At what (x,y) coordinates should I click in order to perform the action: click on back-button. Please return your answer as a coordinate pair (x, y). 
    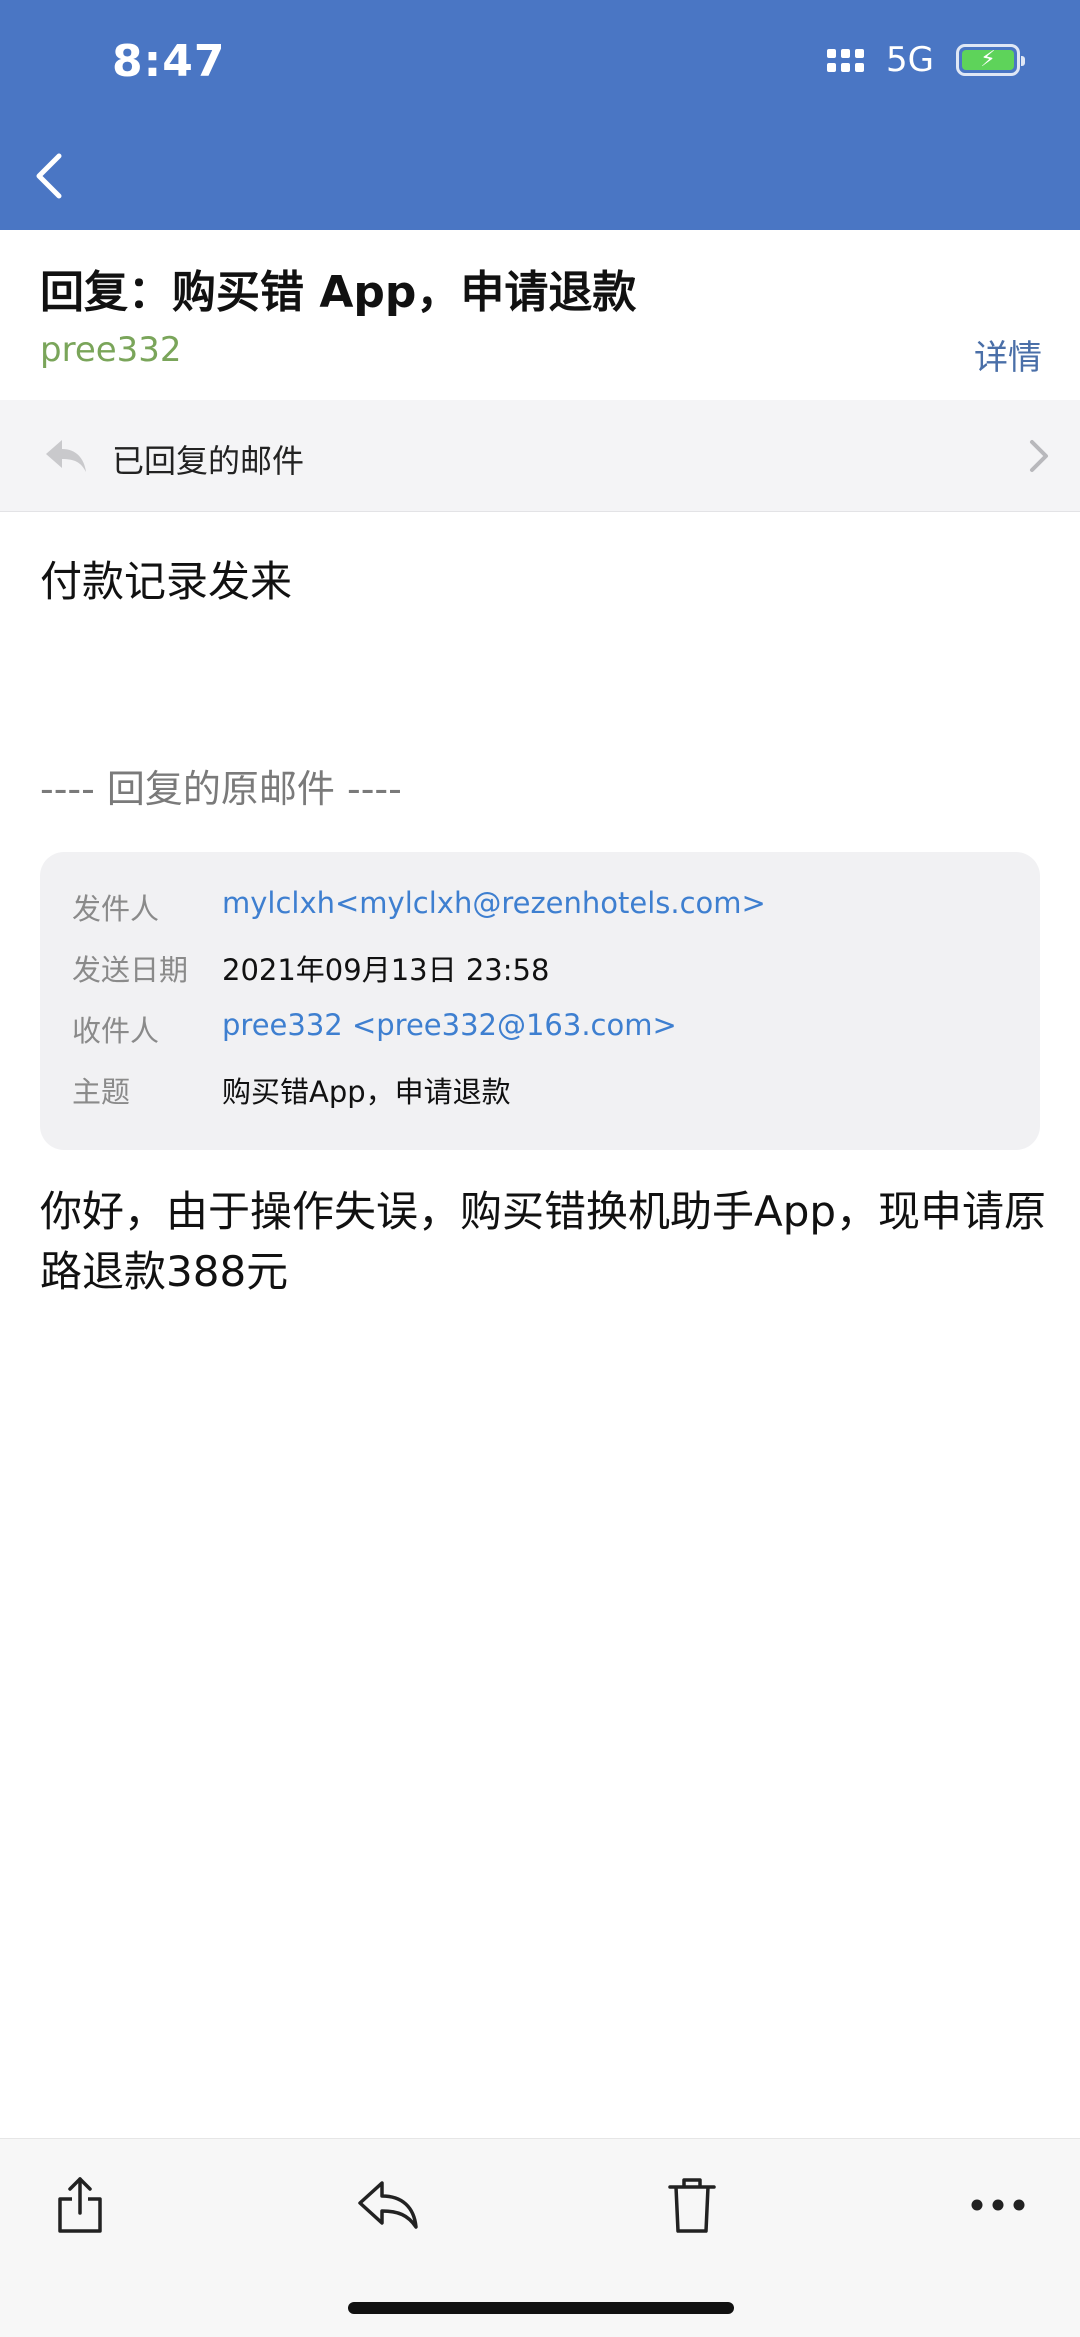
    Looking at the image, I should click on (49, 176).